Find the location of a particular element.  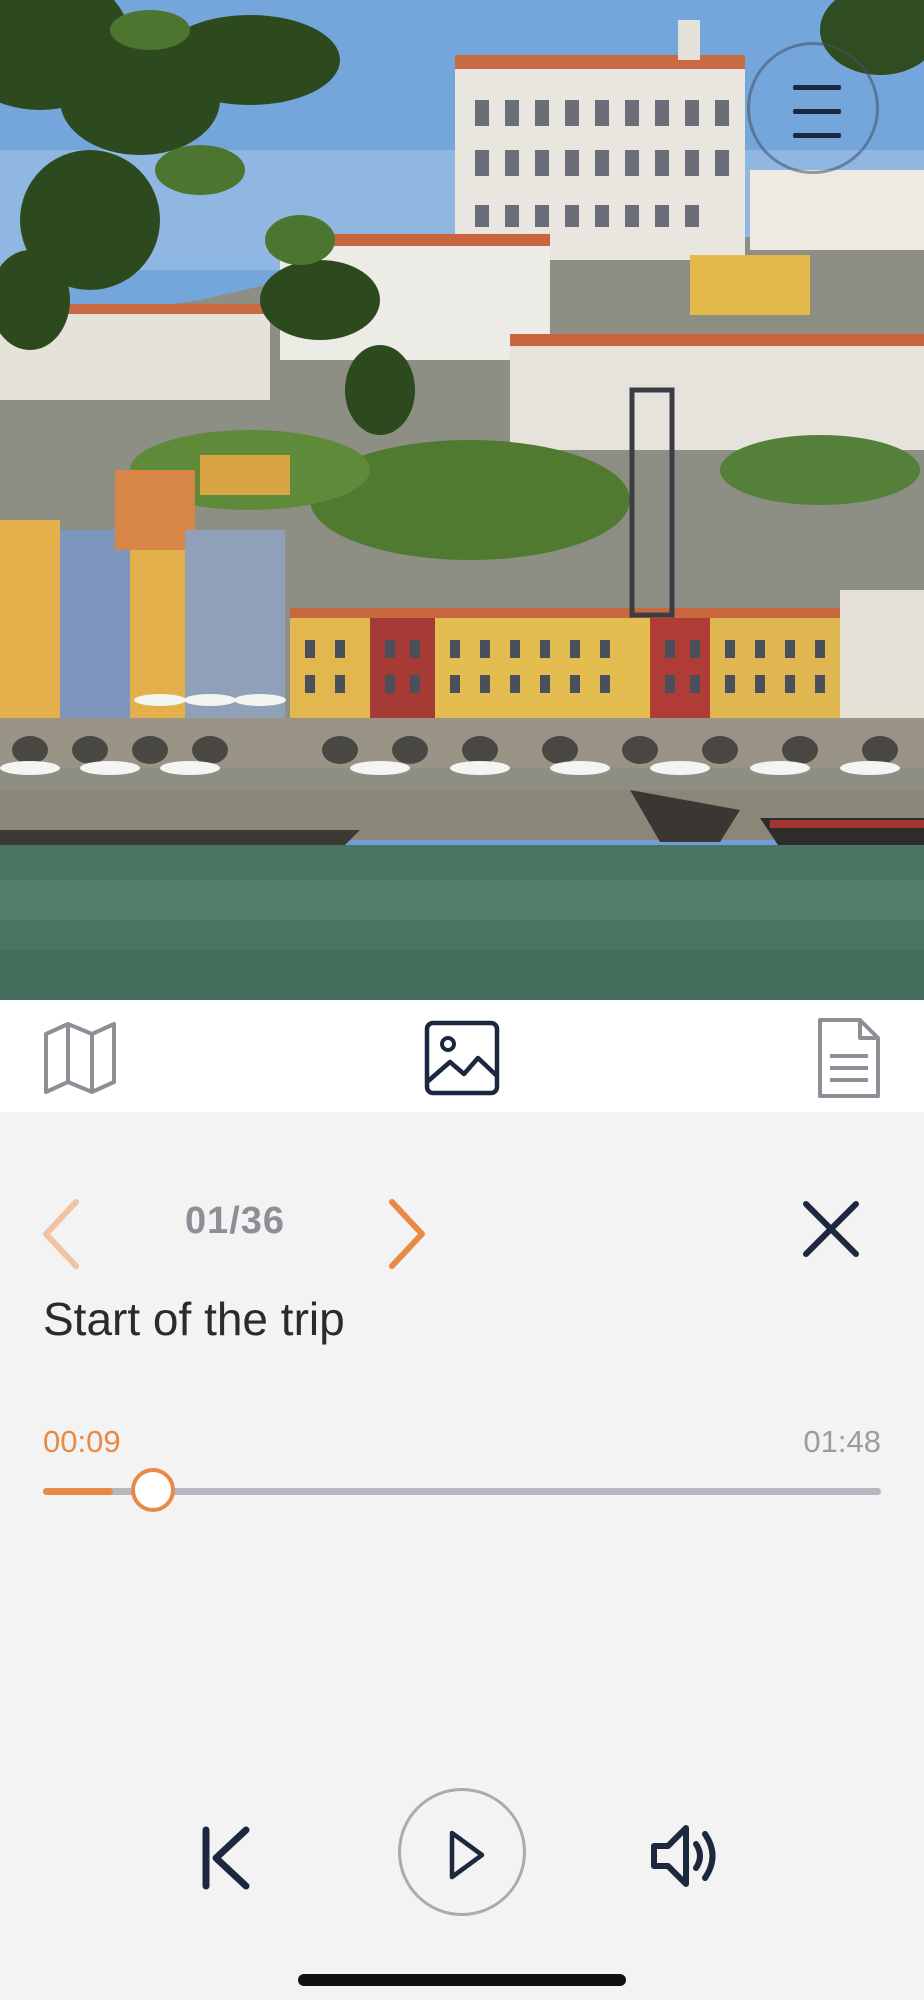

volume-button is located at coordinates (686, 1856).